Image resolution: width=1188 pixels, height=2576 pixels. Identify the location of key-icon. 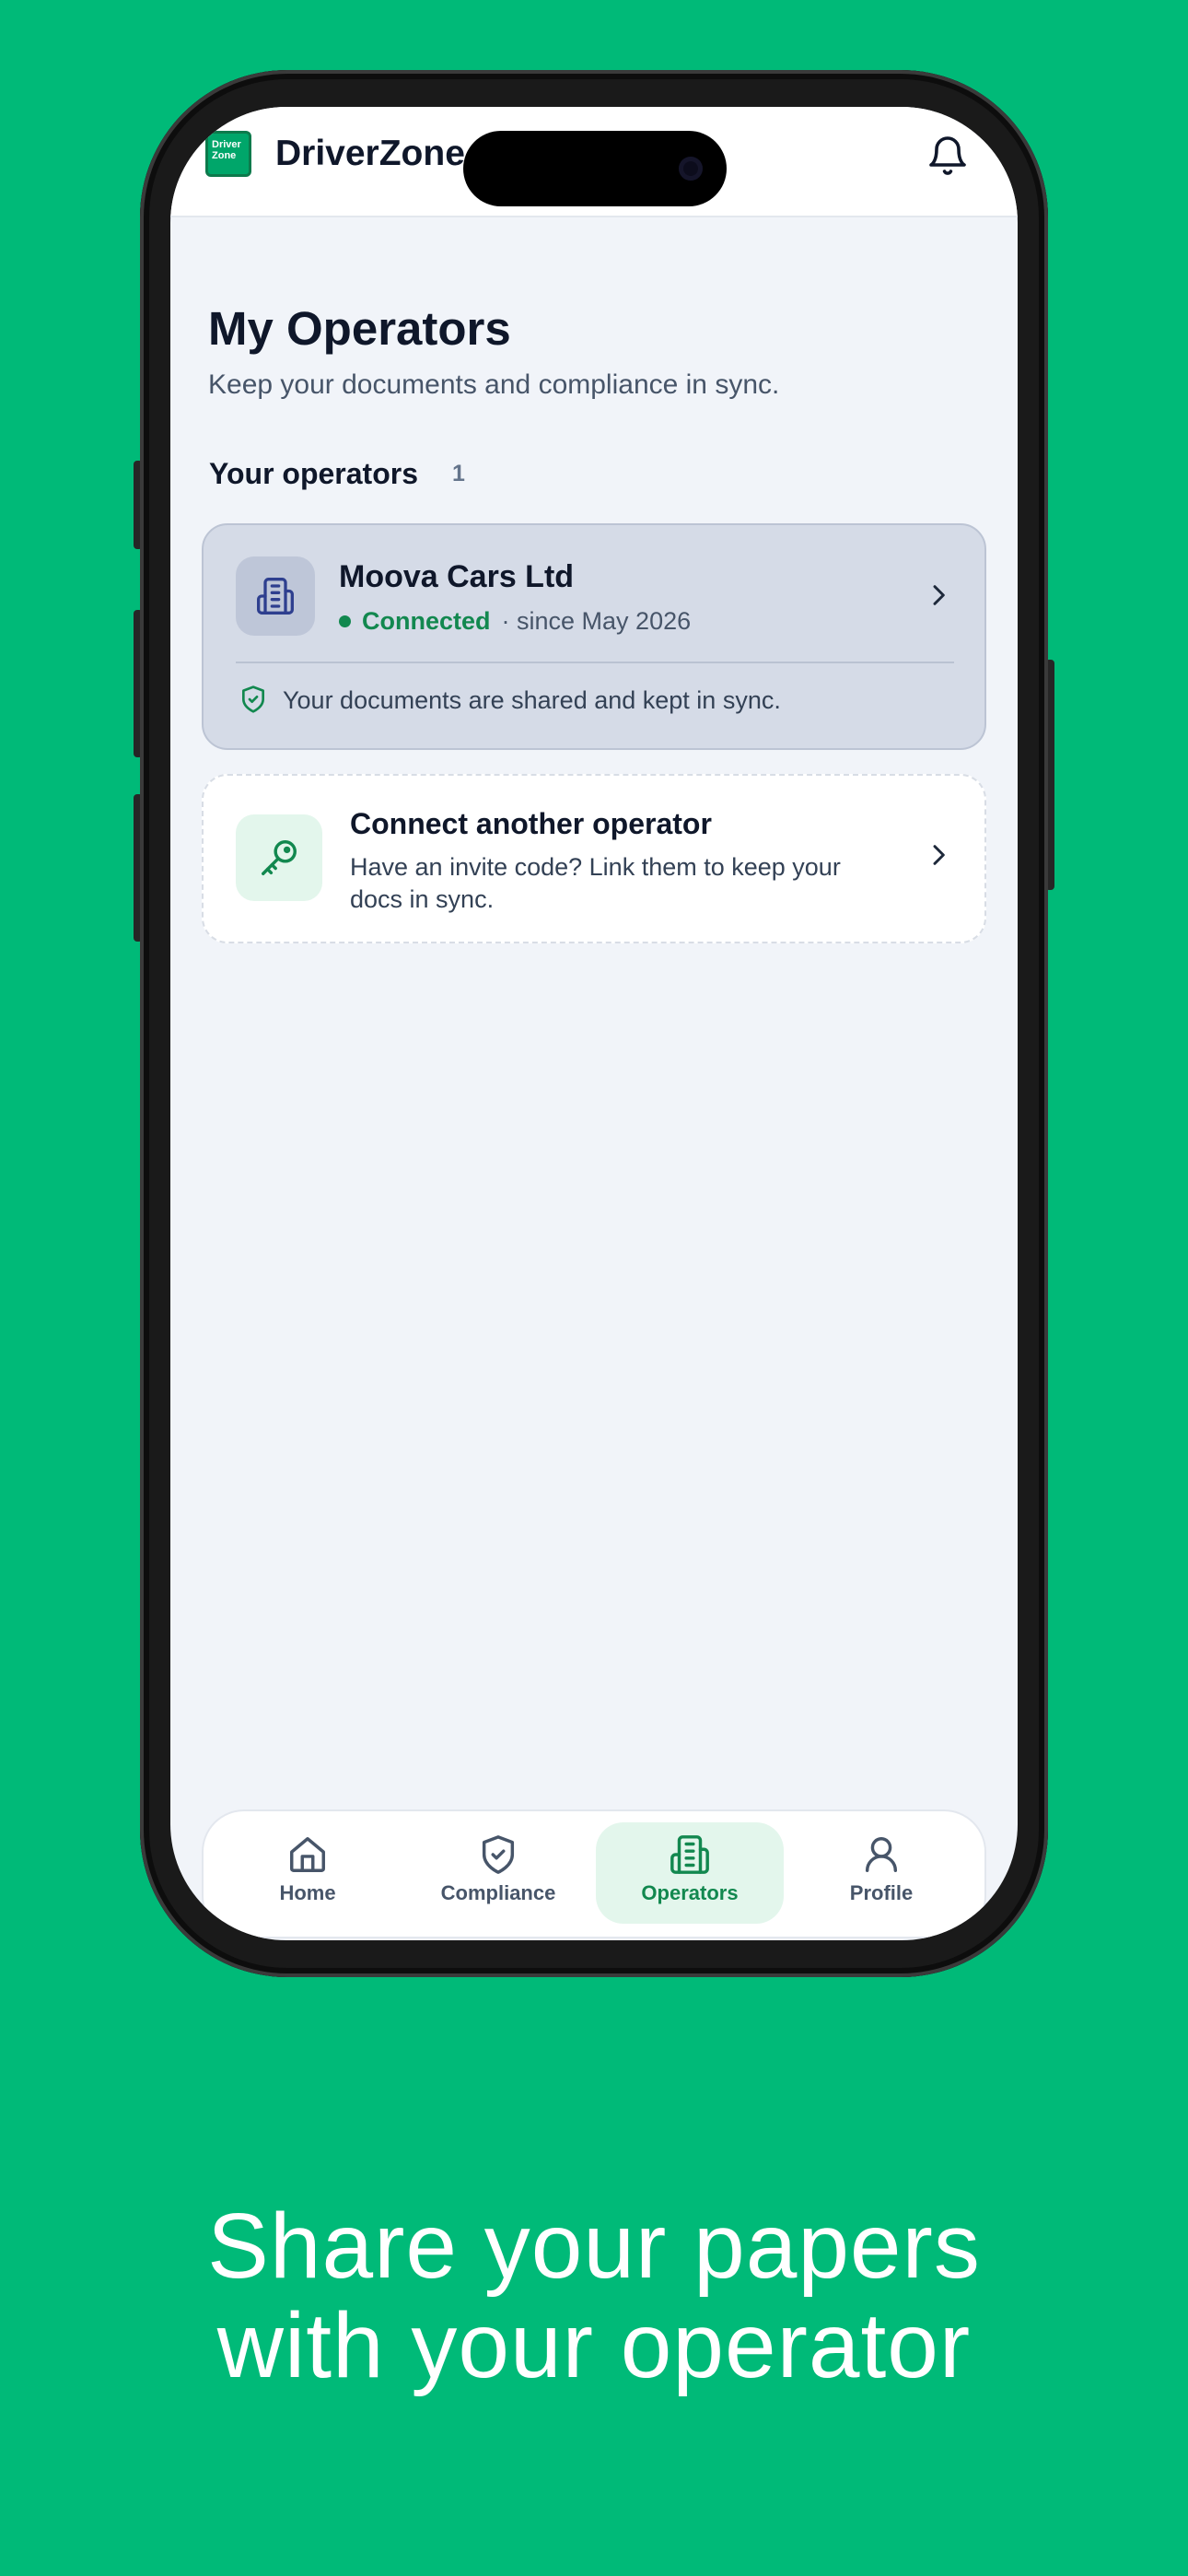
(279, 857).